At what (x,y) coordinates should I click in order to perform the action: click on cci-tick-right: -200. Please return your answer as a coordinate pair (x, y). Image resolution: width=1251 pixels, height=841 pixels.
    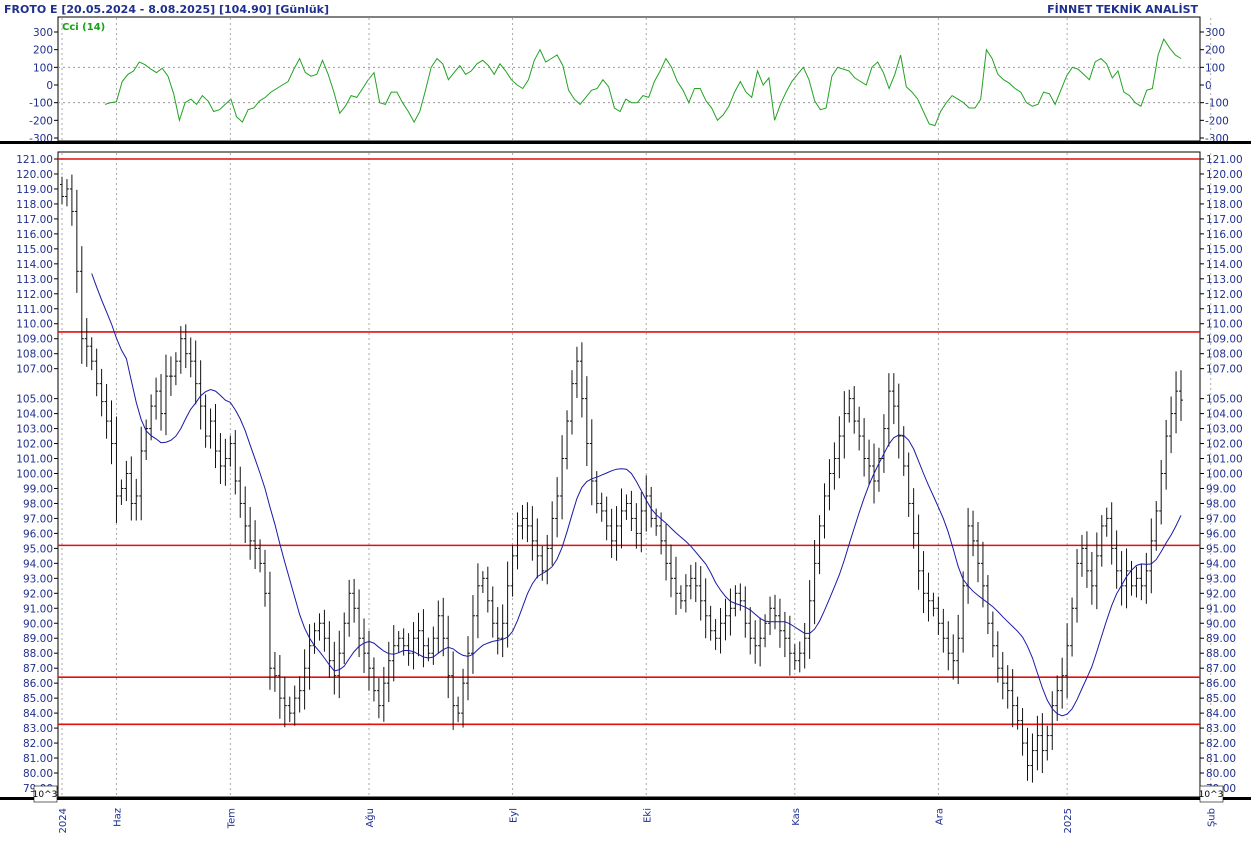
    Looking at the image, I should click on (1217, 121).